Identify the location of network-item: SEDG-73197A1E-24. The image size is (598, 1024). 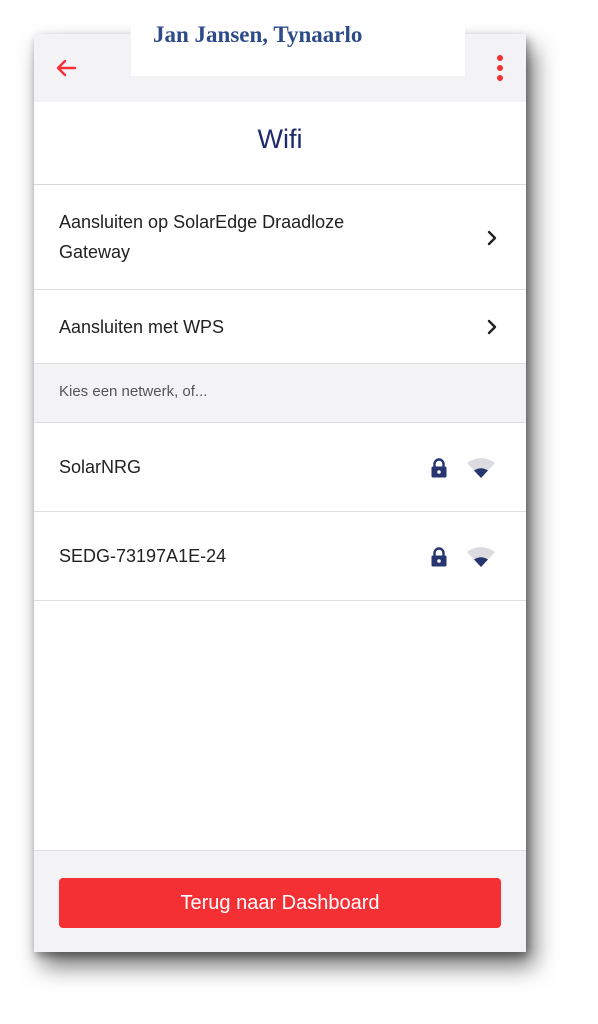
(280, 556).